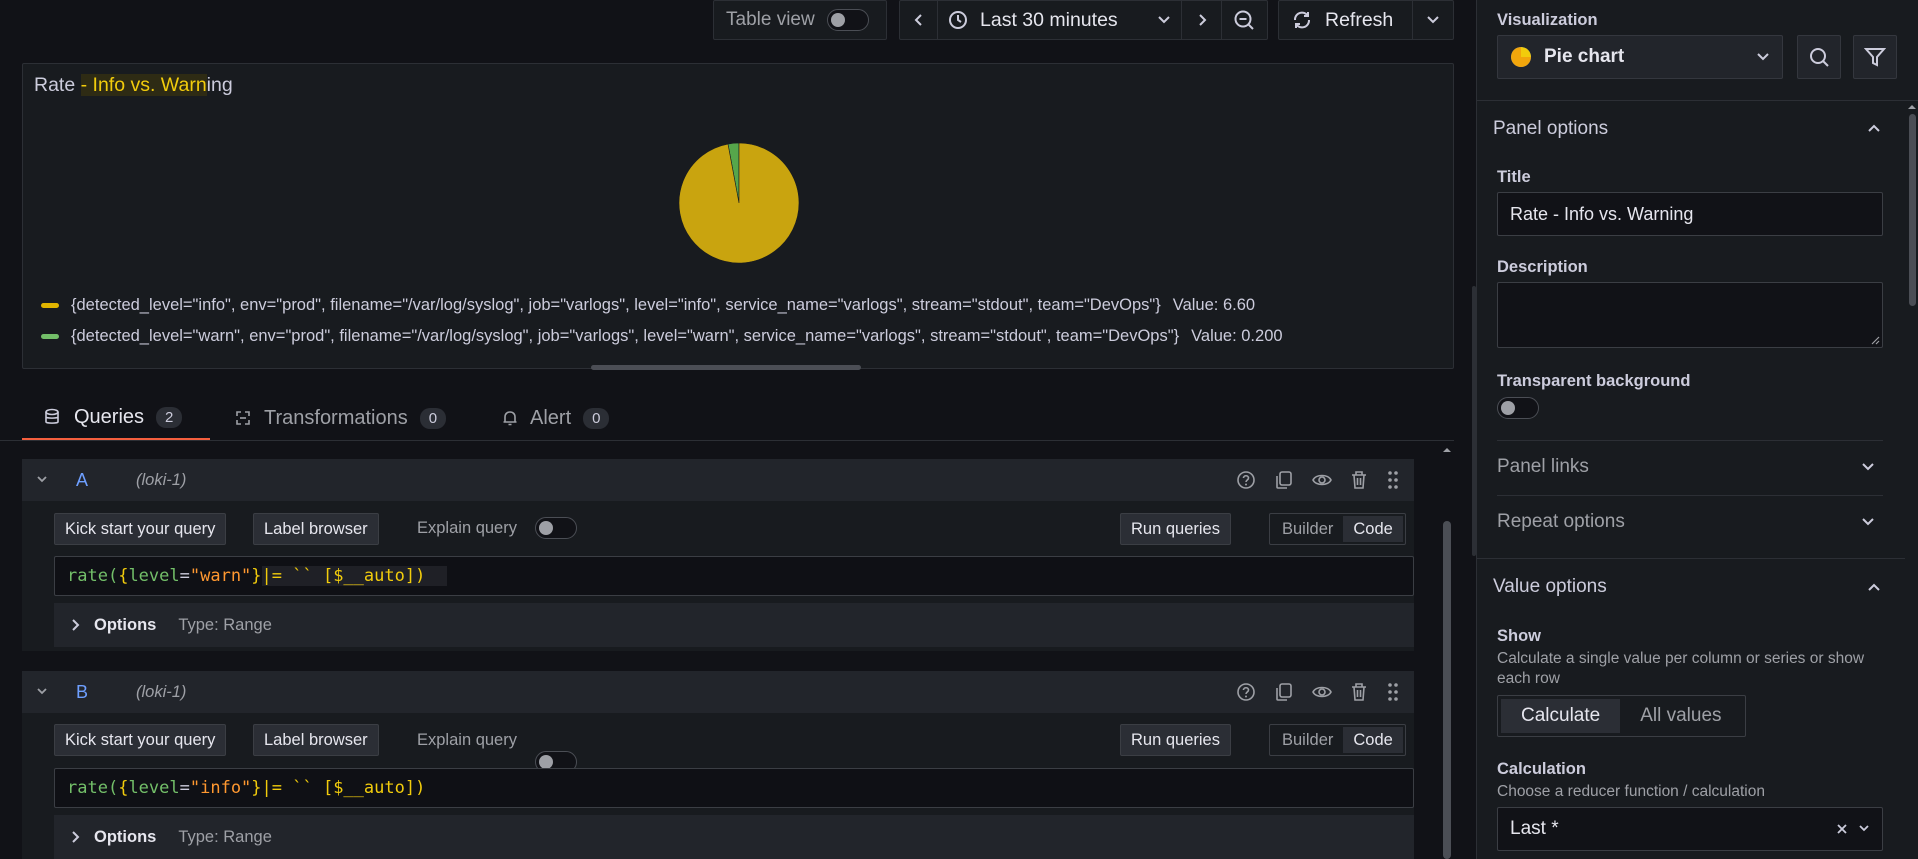  I want to click on filter-icon, so click(1875, 57).